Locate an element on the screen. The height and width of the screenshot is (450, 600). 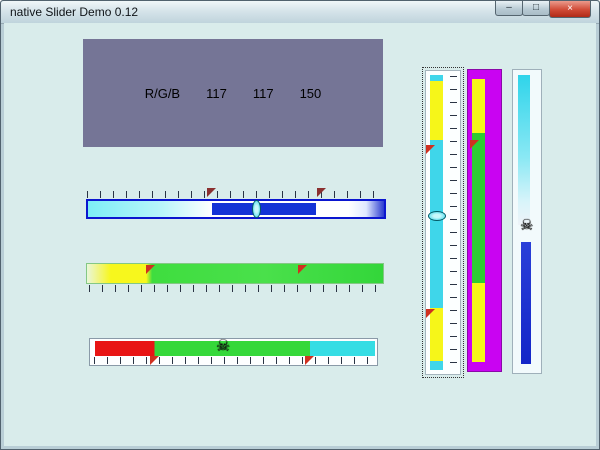
rgb-value-green: 117 is located at coordinates (263, 93).